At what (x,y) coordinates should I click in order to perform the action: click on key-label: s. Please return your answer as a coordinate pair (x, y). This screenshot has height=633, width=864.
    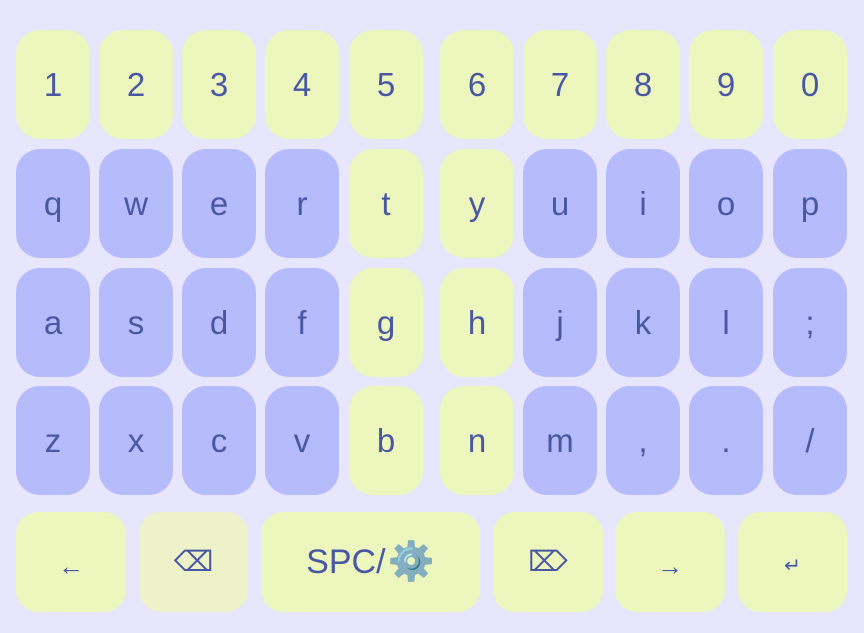
    Looking at the image, I should click on (136, 322).